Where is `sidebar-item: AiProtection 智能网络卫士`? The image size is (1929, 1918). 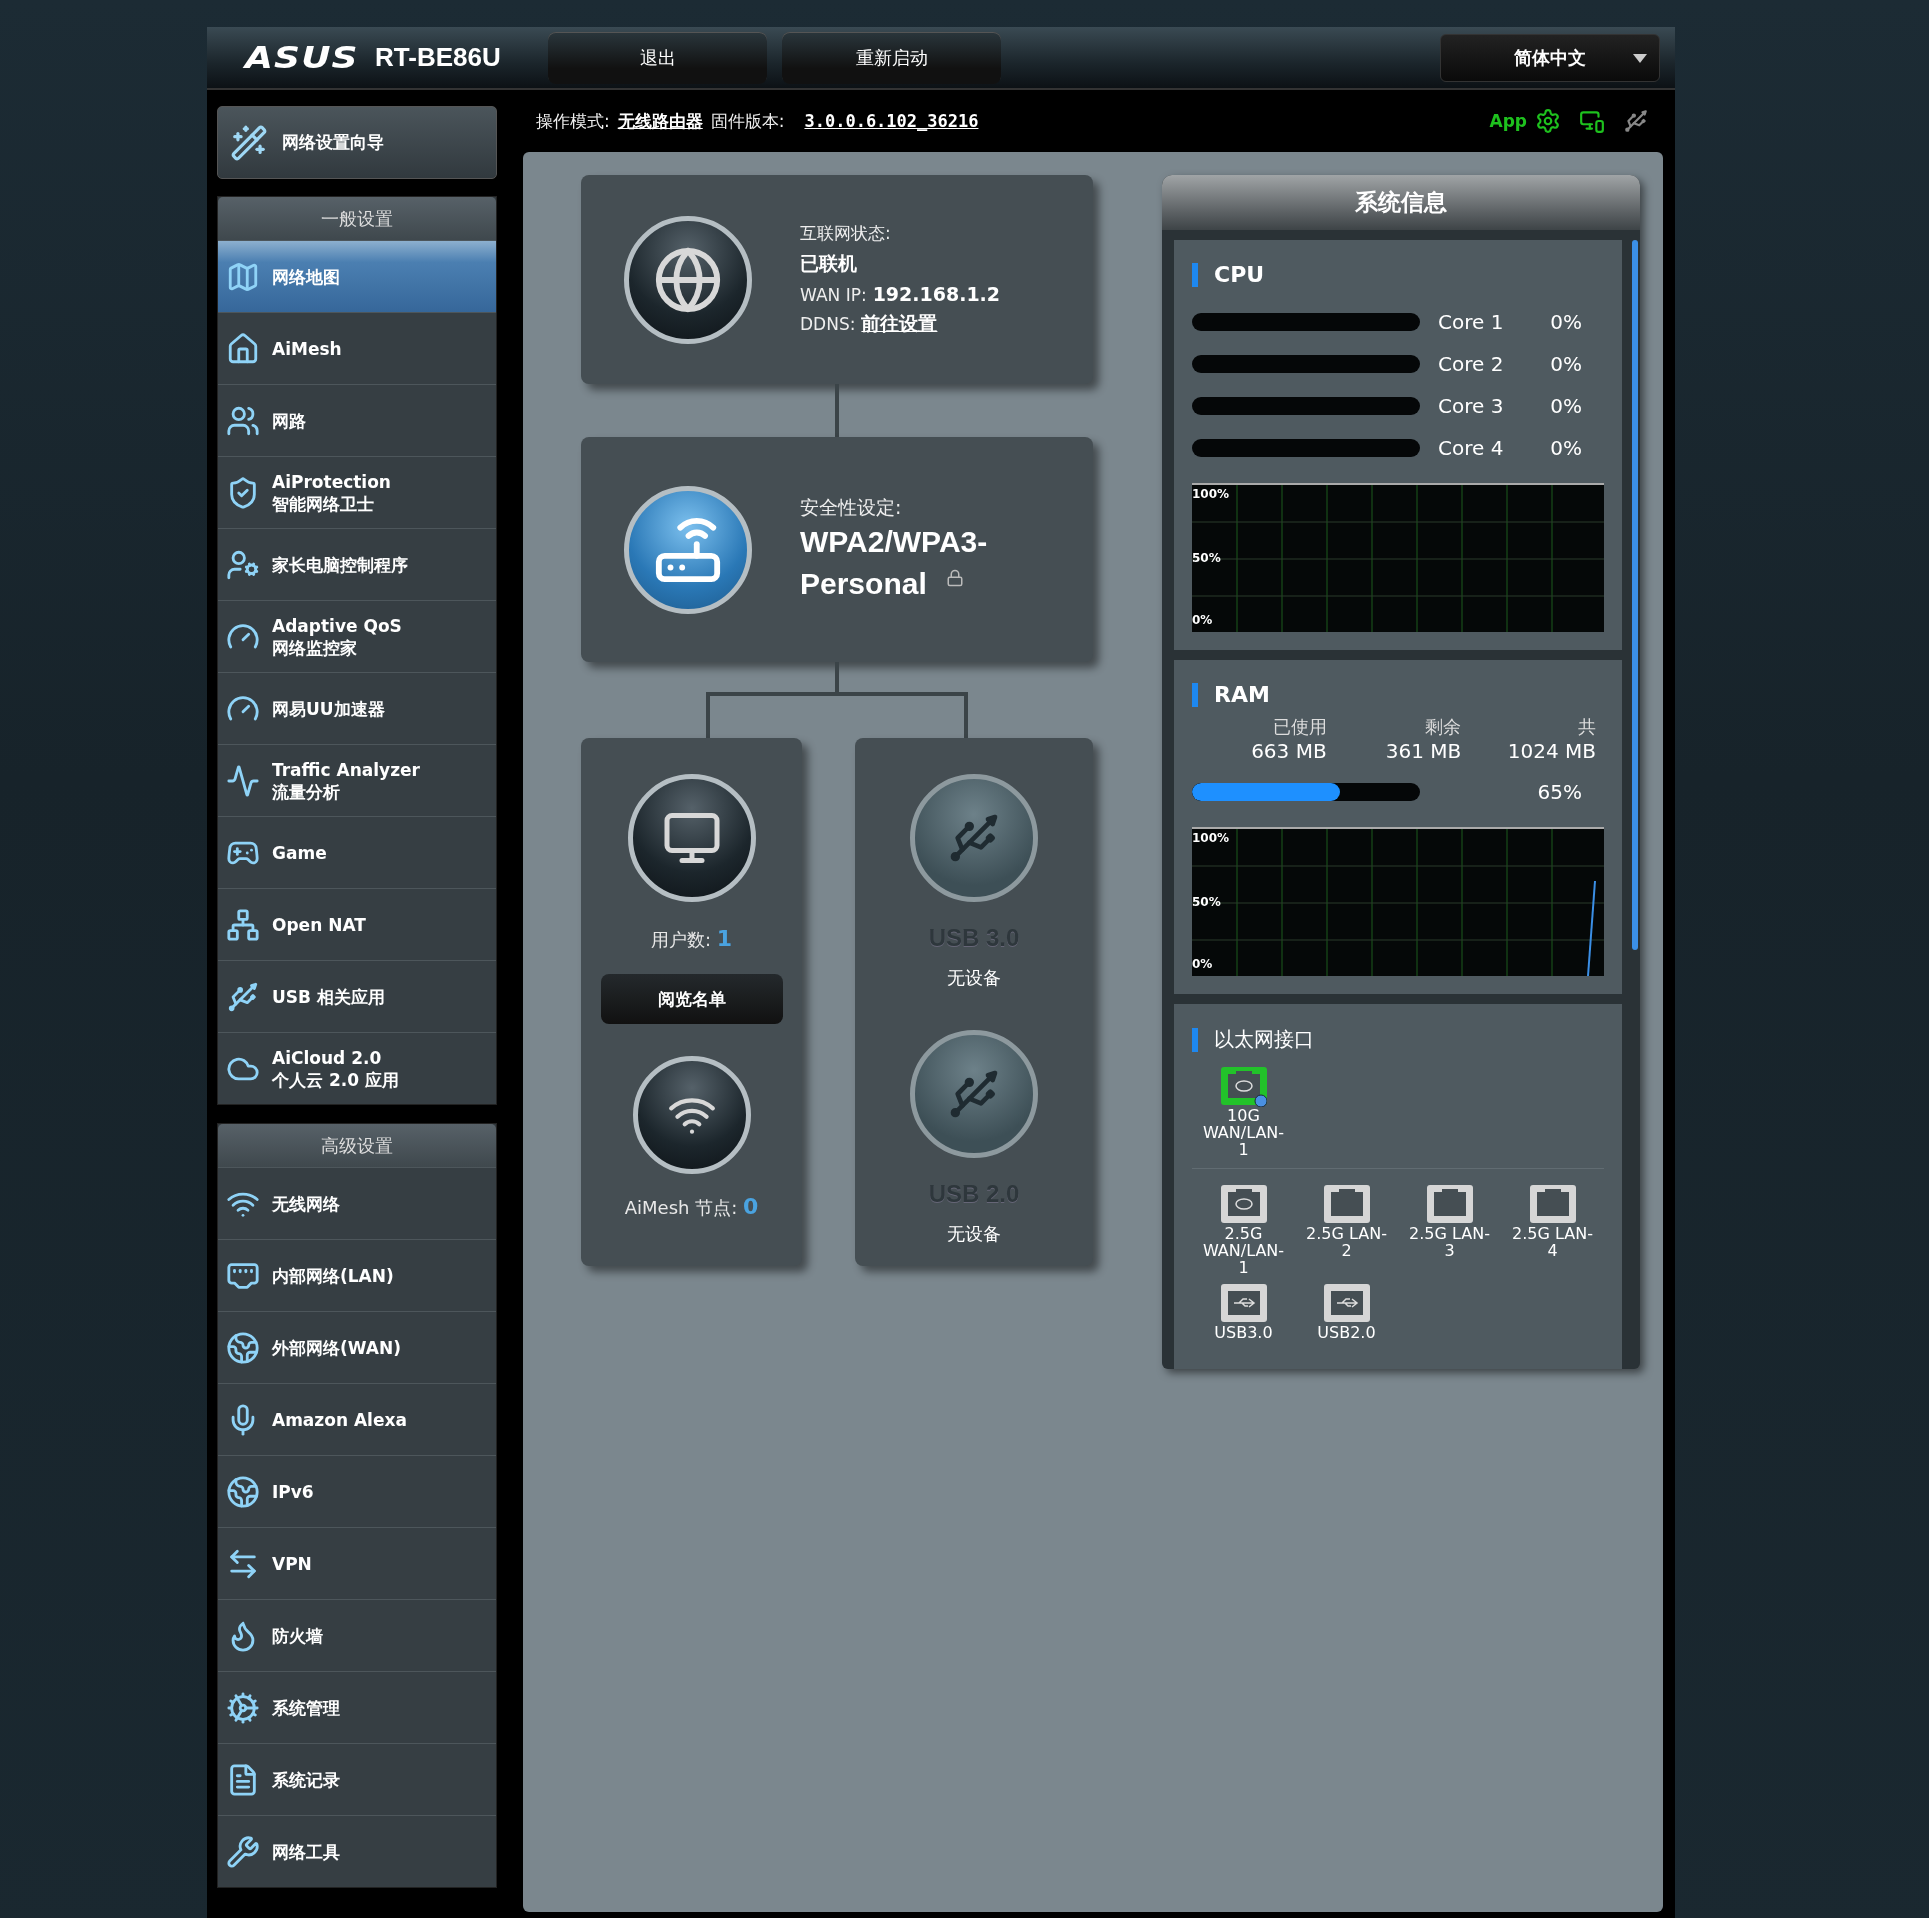
sidebar-item: AiProtection 智能网络卫士 is located at coordinates (357, 492).